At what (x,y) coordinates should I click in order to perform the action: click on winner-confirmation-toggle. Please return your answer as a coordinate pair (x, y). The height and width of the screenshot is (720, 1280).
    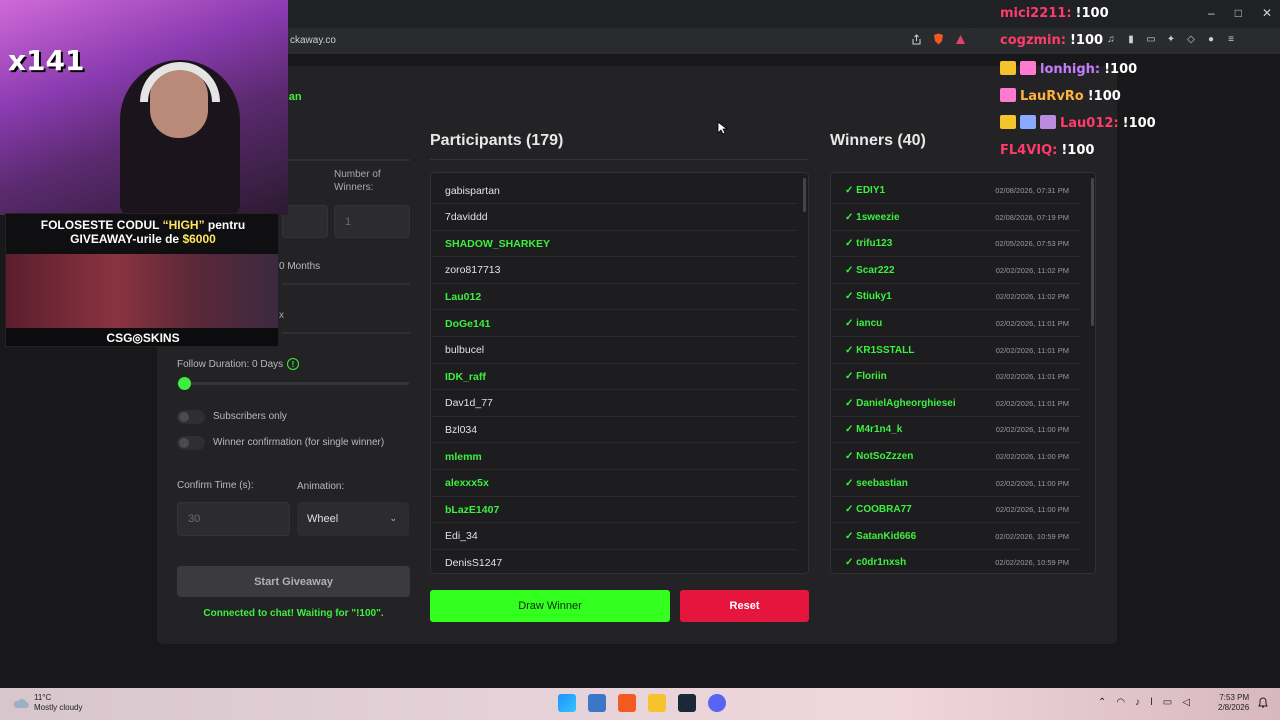
    Looking at the image, I should click on (191, 443).